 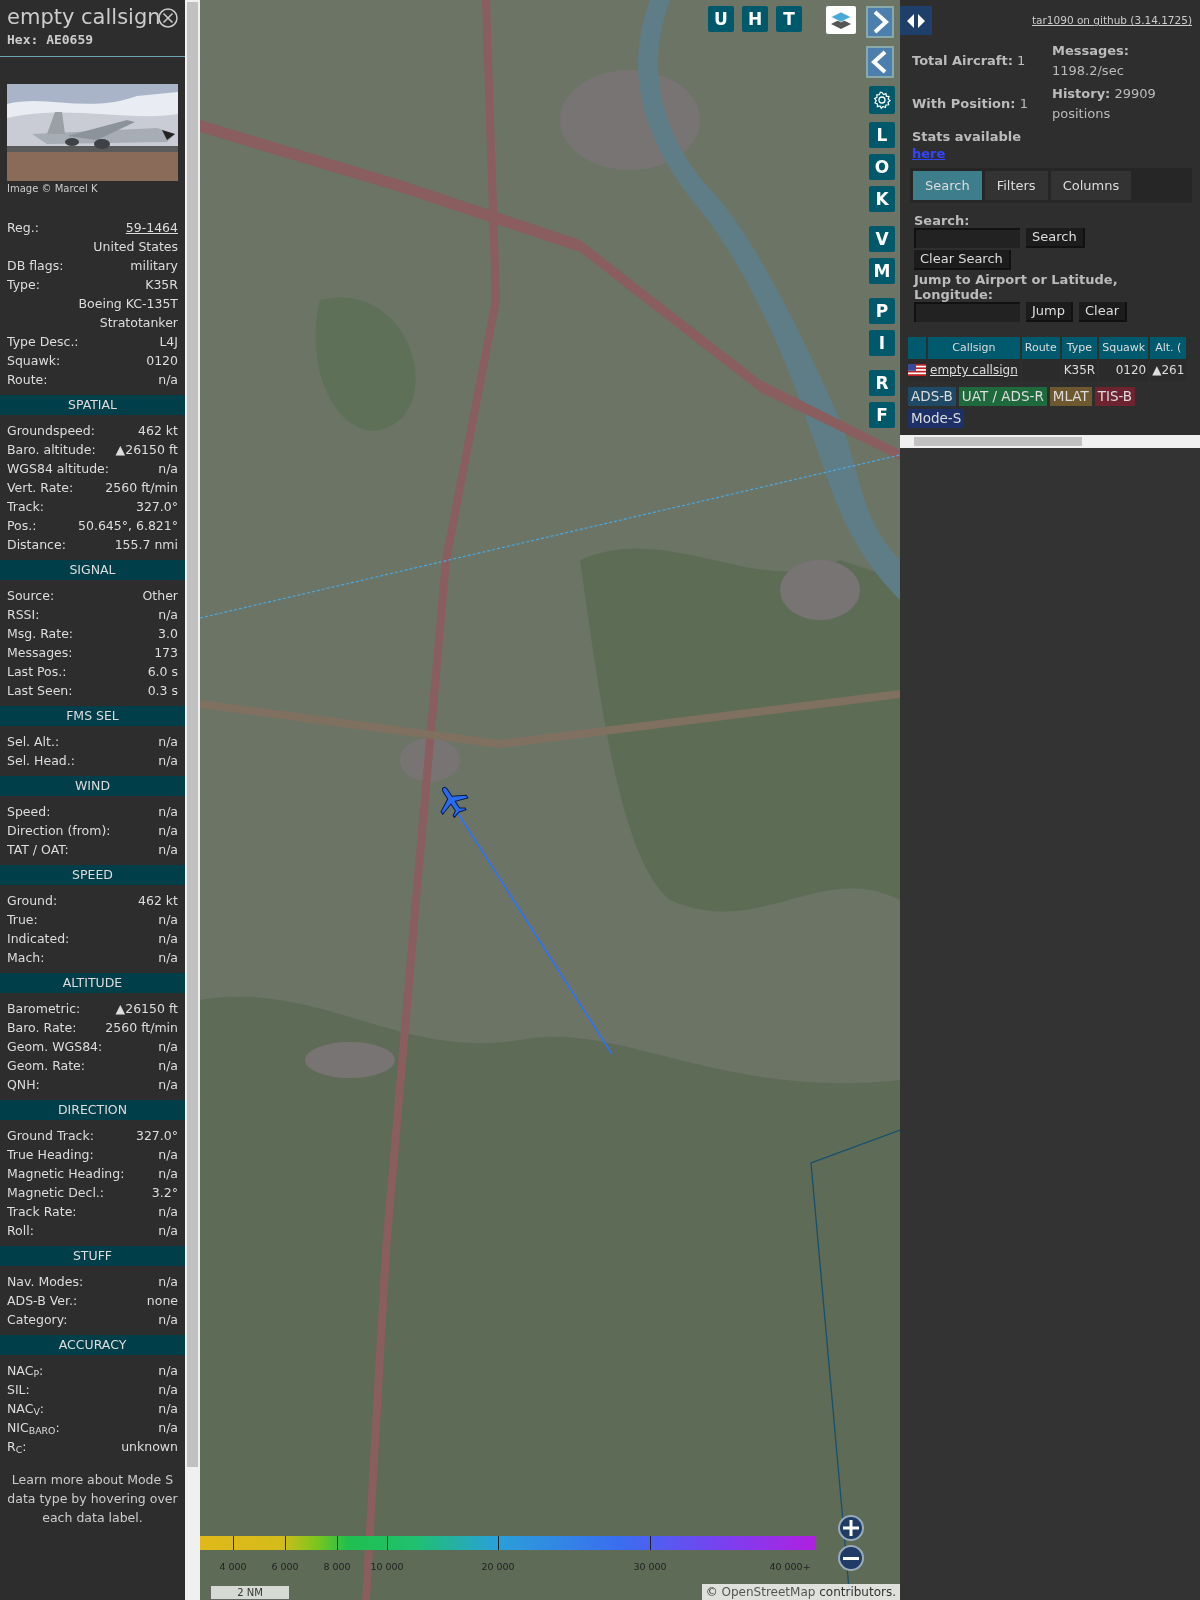 What do you see at coordinates (127, 313) in the screenshot?
I see `field-value: Boeing KC-135T Stratotanker` at bounding box center [127, 313].